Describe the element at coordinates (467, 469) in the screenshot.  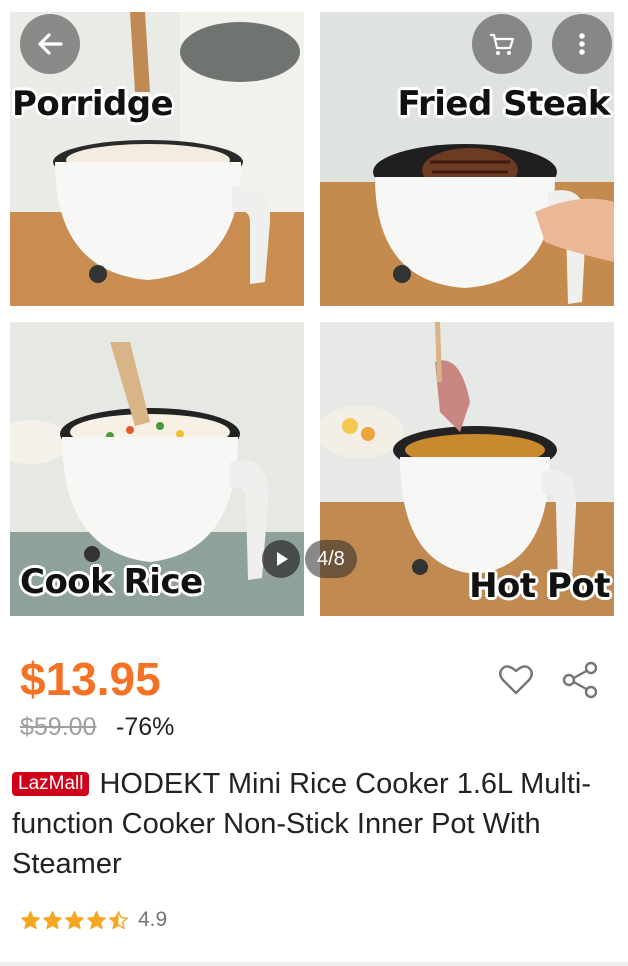
I see `gallery-image-hot-pot: Hot Pot` at that location.